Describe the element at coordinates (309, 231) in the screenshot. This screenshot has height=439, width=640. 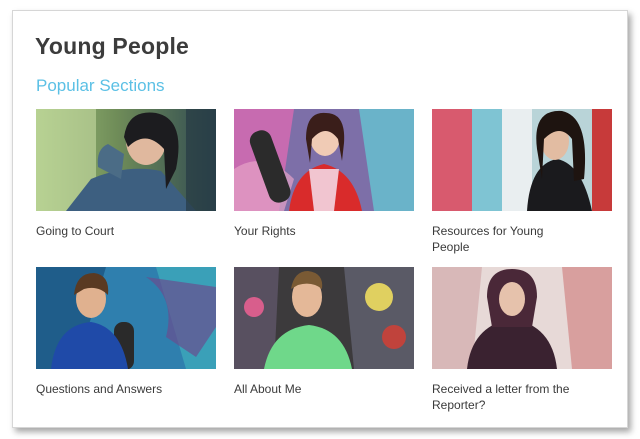
I see `section-label: Your Rights` at that location.